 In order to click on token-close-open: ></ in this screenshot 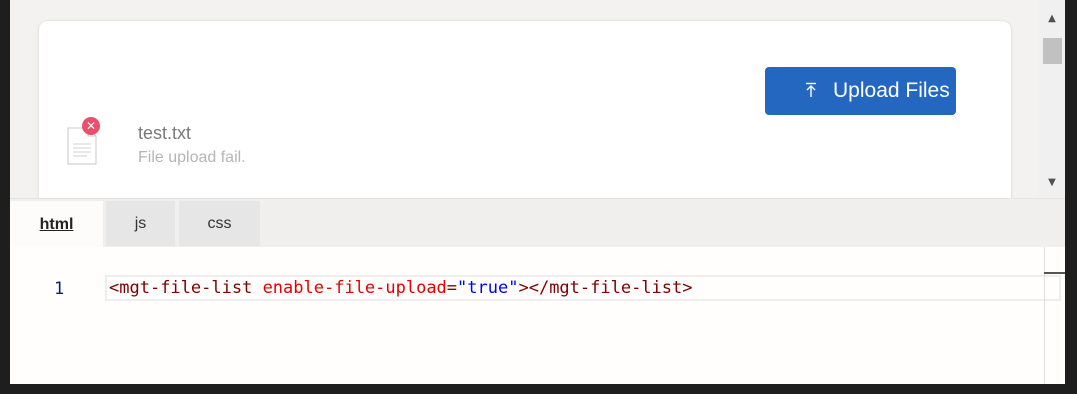, I will do `click(534, 288)`.